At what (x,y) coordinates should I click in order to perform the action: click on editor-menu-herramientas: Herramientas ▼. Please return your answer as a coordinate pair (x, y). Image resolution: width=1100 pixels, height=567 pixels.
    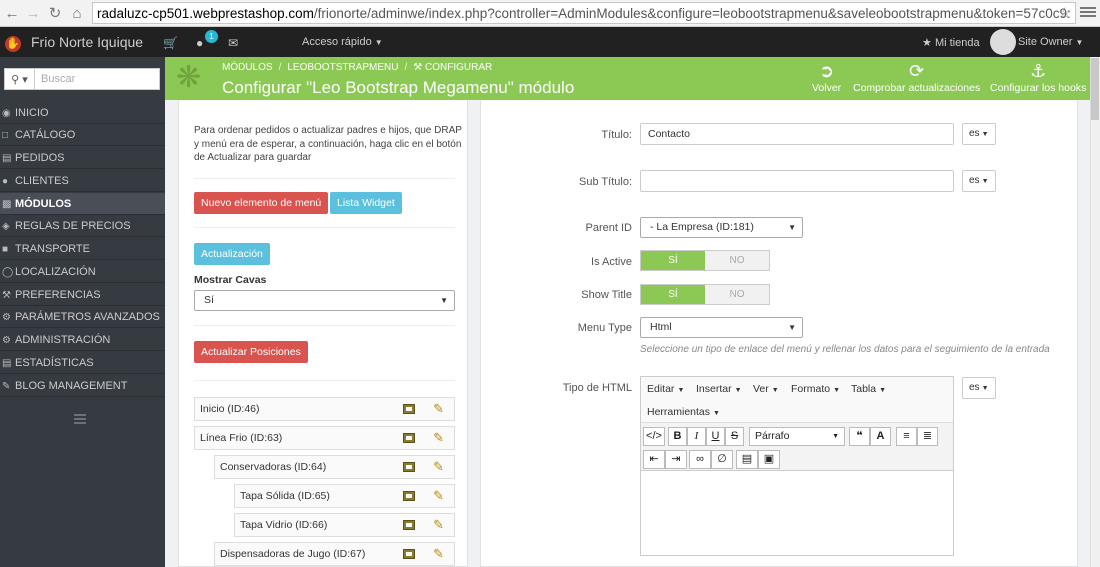
    Looking at the image, I should click on (683, 412).